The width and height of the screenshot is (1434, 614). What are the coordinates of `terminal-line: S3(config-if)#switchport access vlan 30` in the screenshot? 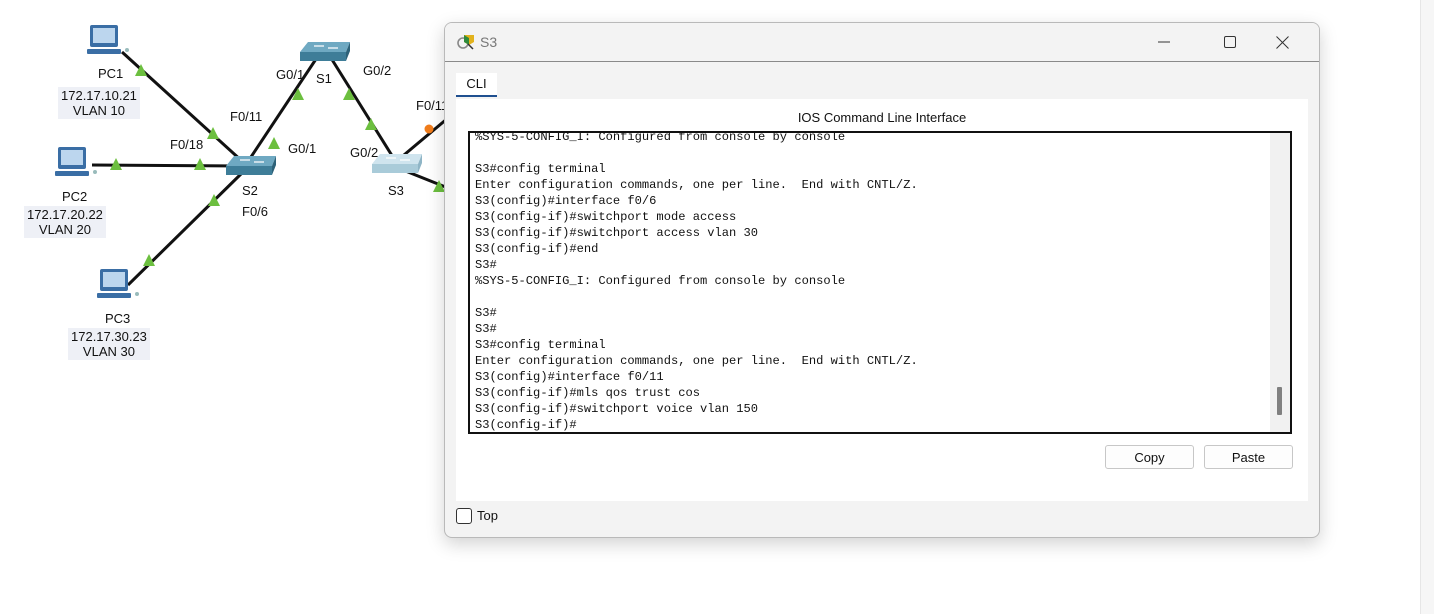 It's located at (617, 233).